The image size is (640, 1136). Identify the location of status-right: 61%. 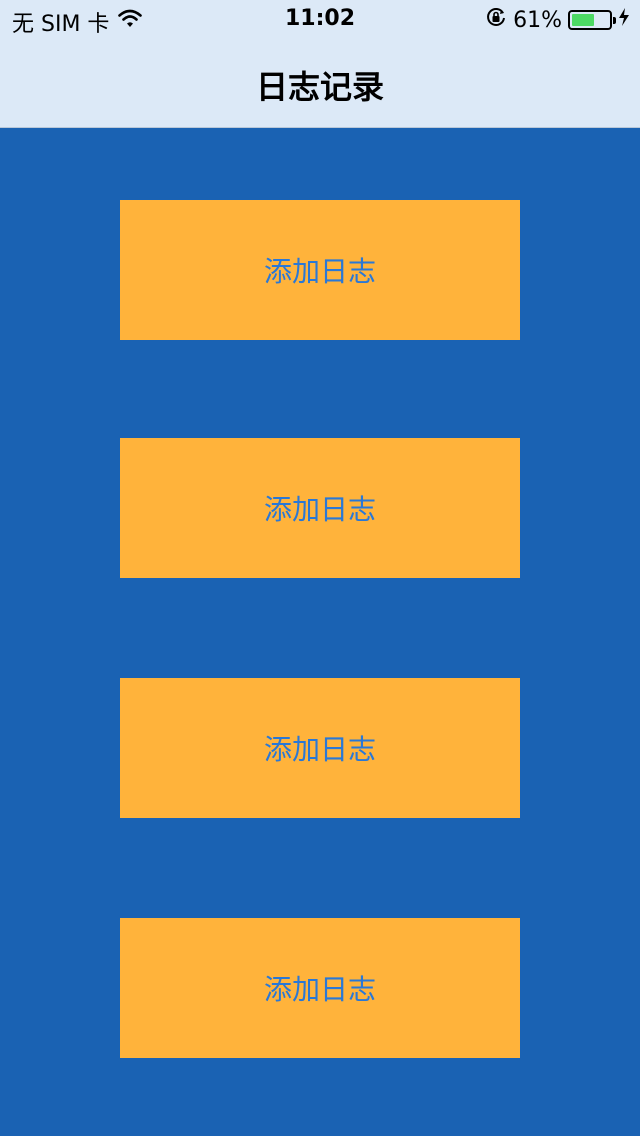
(557, 20).